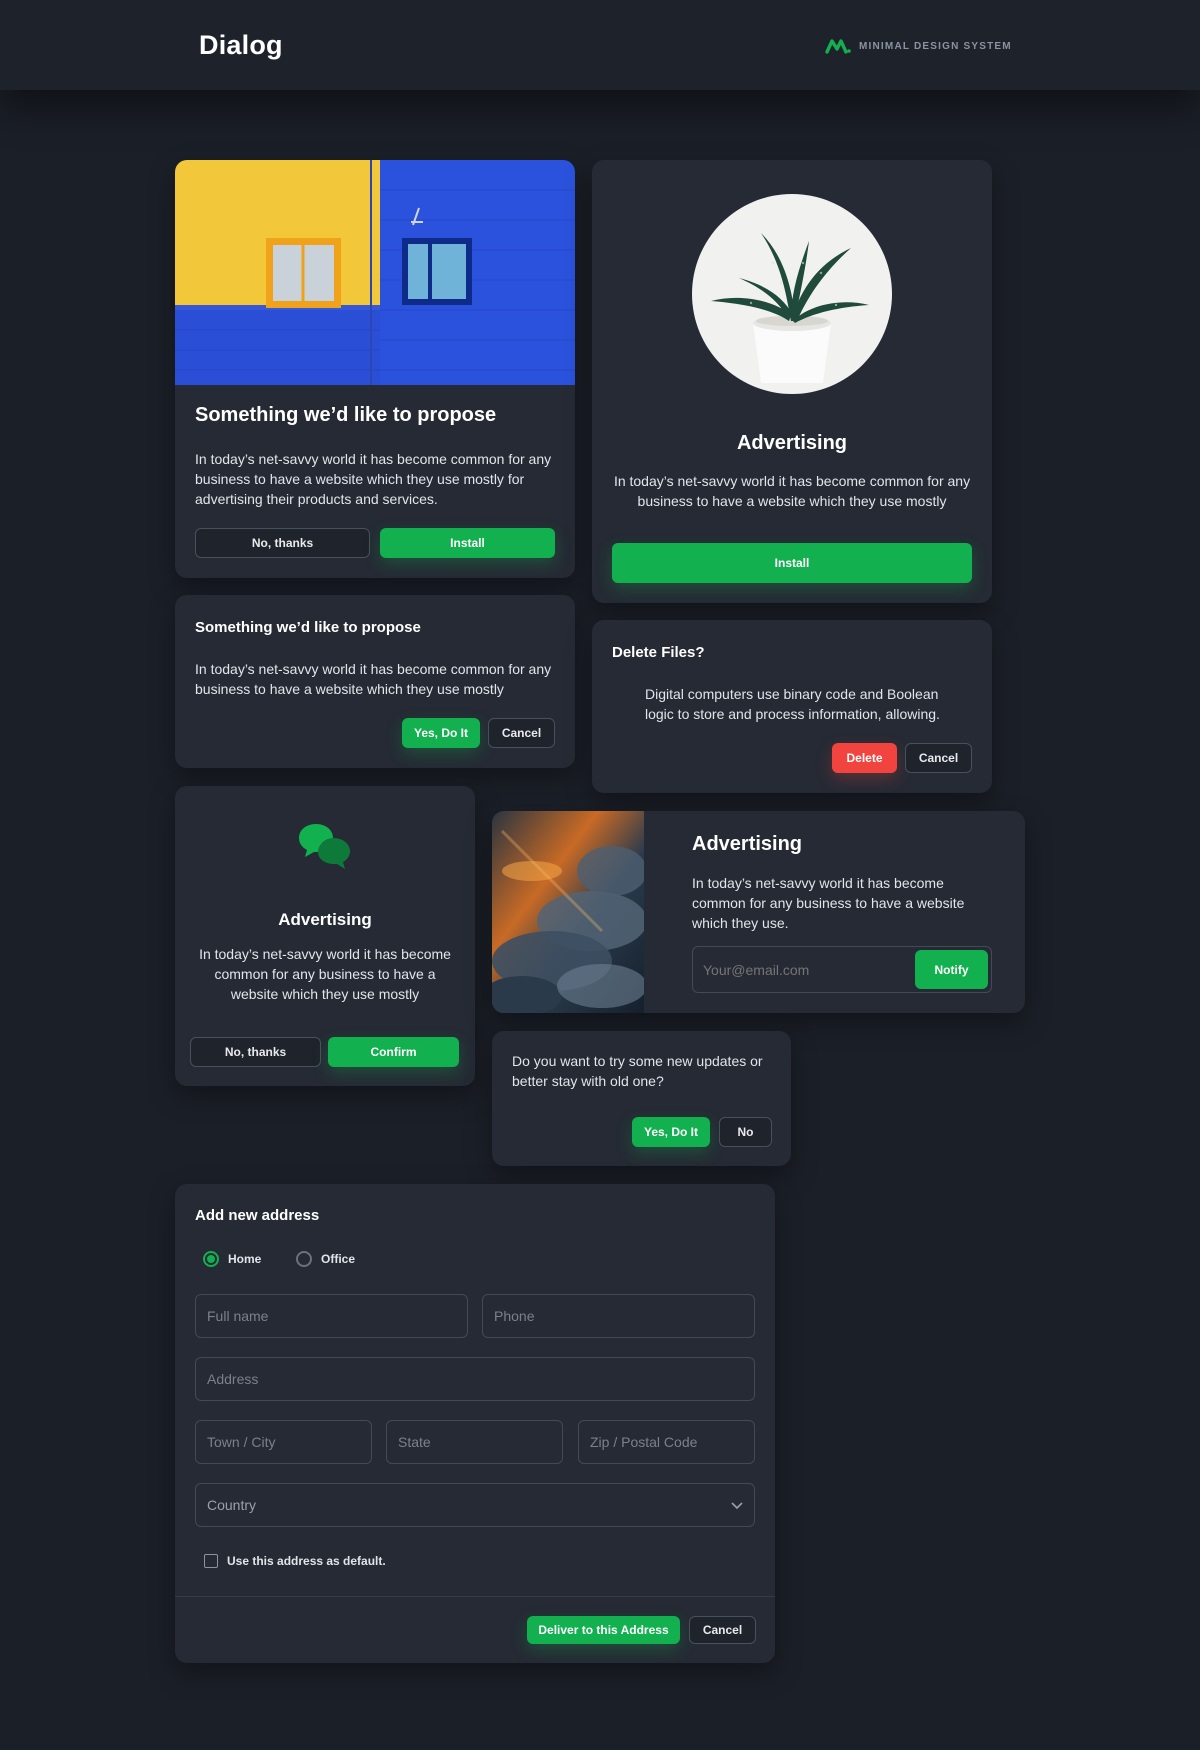  I want to click on default-address-checkbox: Use this address as default., so click(295, 1561).